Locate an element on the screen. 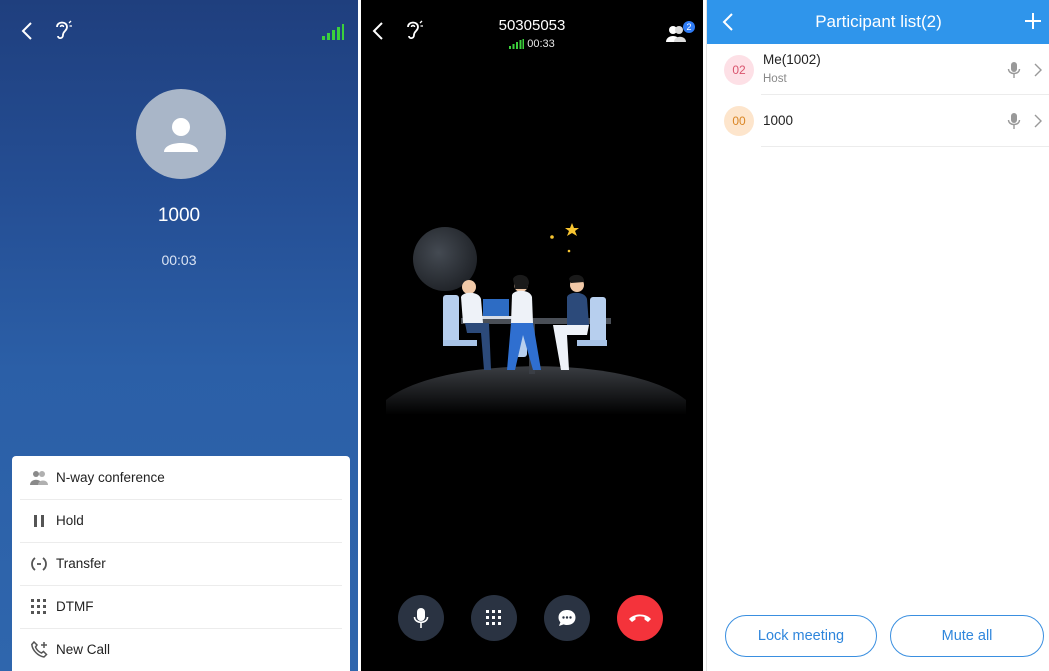  page-title: Participant list(2) is located at coordinates (878, 21).